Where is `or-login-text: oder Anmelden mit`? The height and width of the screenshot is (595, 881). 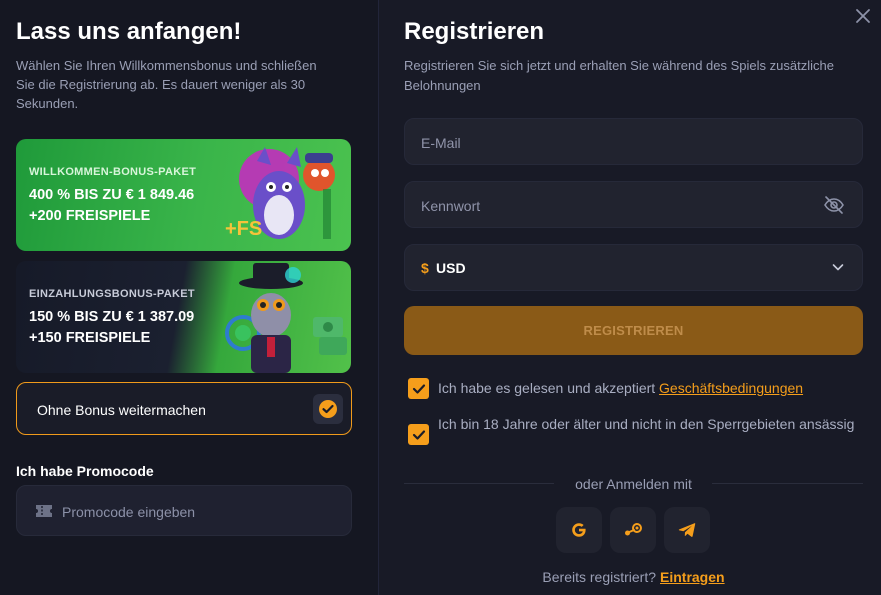 or-login-text: oder Anmelden mit is located at coordinates (633, 484).